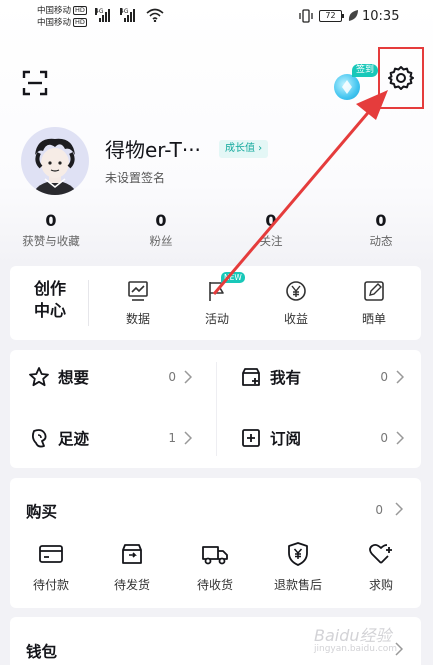 This screenshot has width=433, height=665. I want to click on stats-row: 0 获赞与收藏 0 粉丝 0 关注 0 动态, so click(216, 232).